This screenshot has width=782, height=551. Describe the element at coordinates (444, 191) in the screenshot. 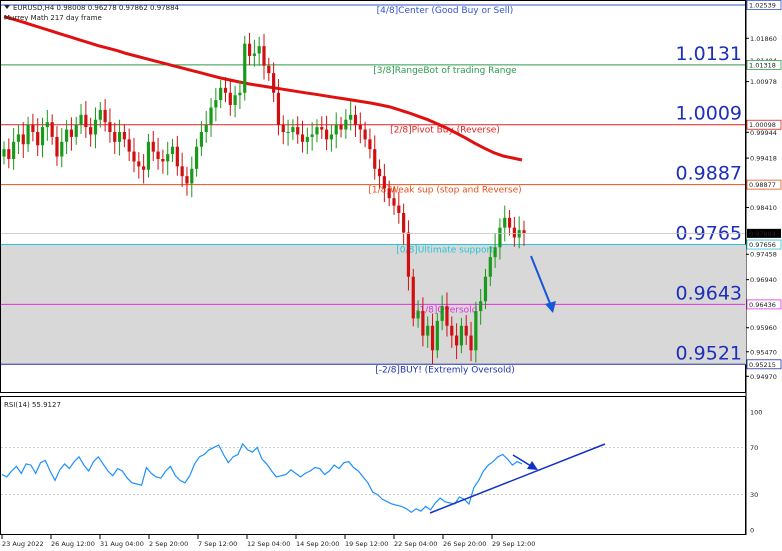

I see `murrey-label: [1/8]Weak sup (stop and Reverse)` at that location.